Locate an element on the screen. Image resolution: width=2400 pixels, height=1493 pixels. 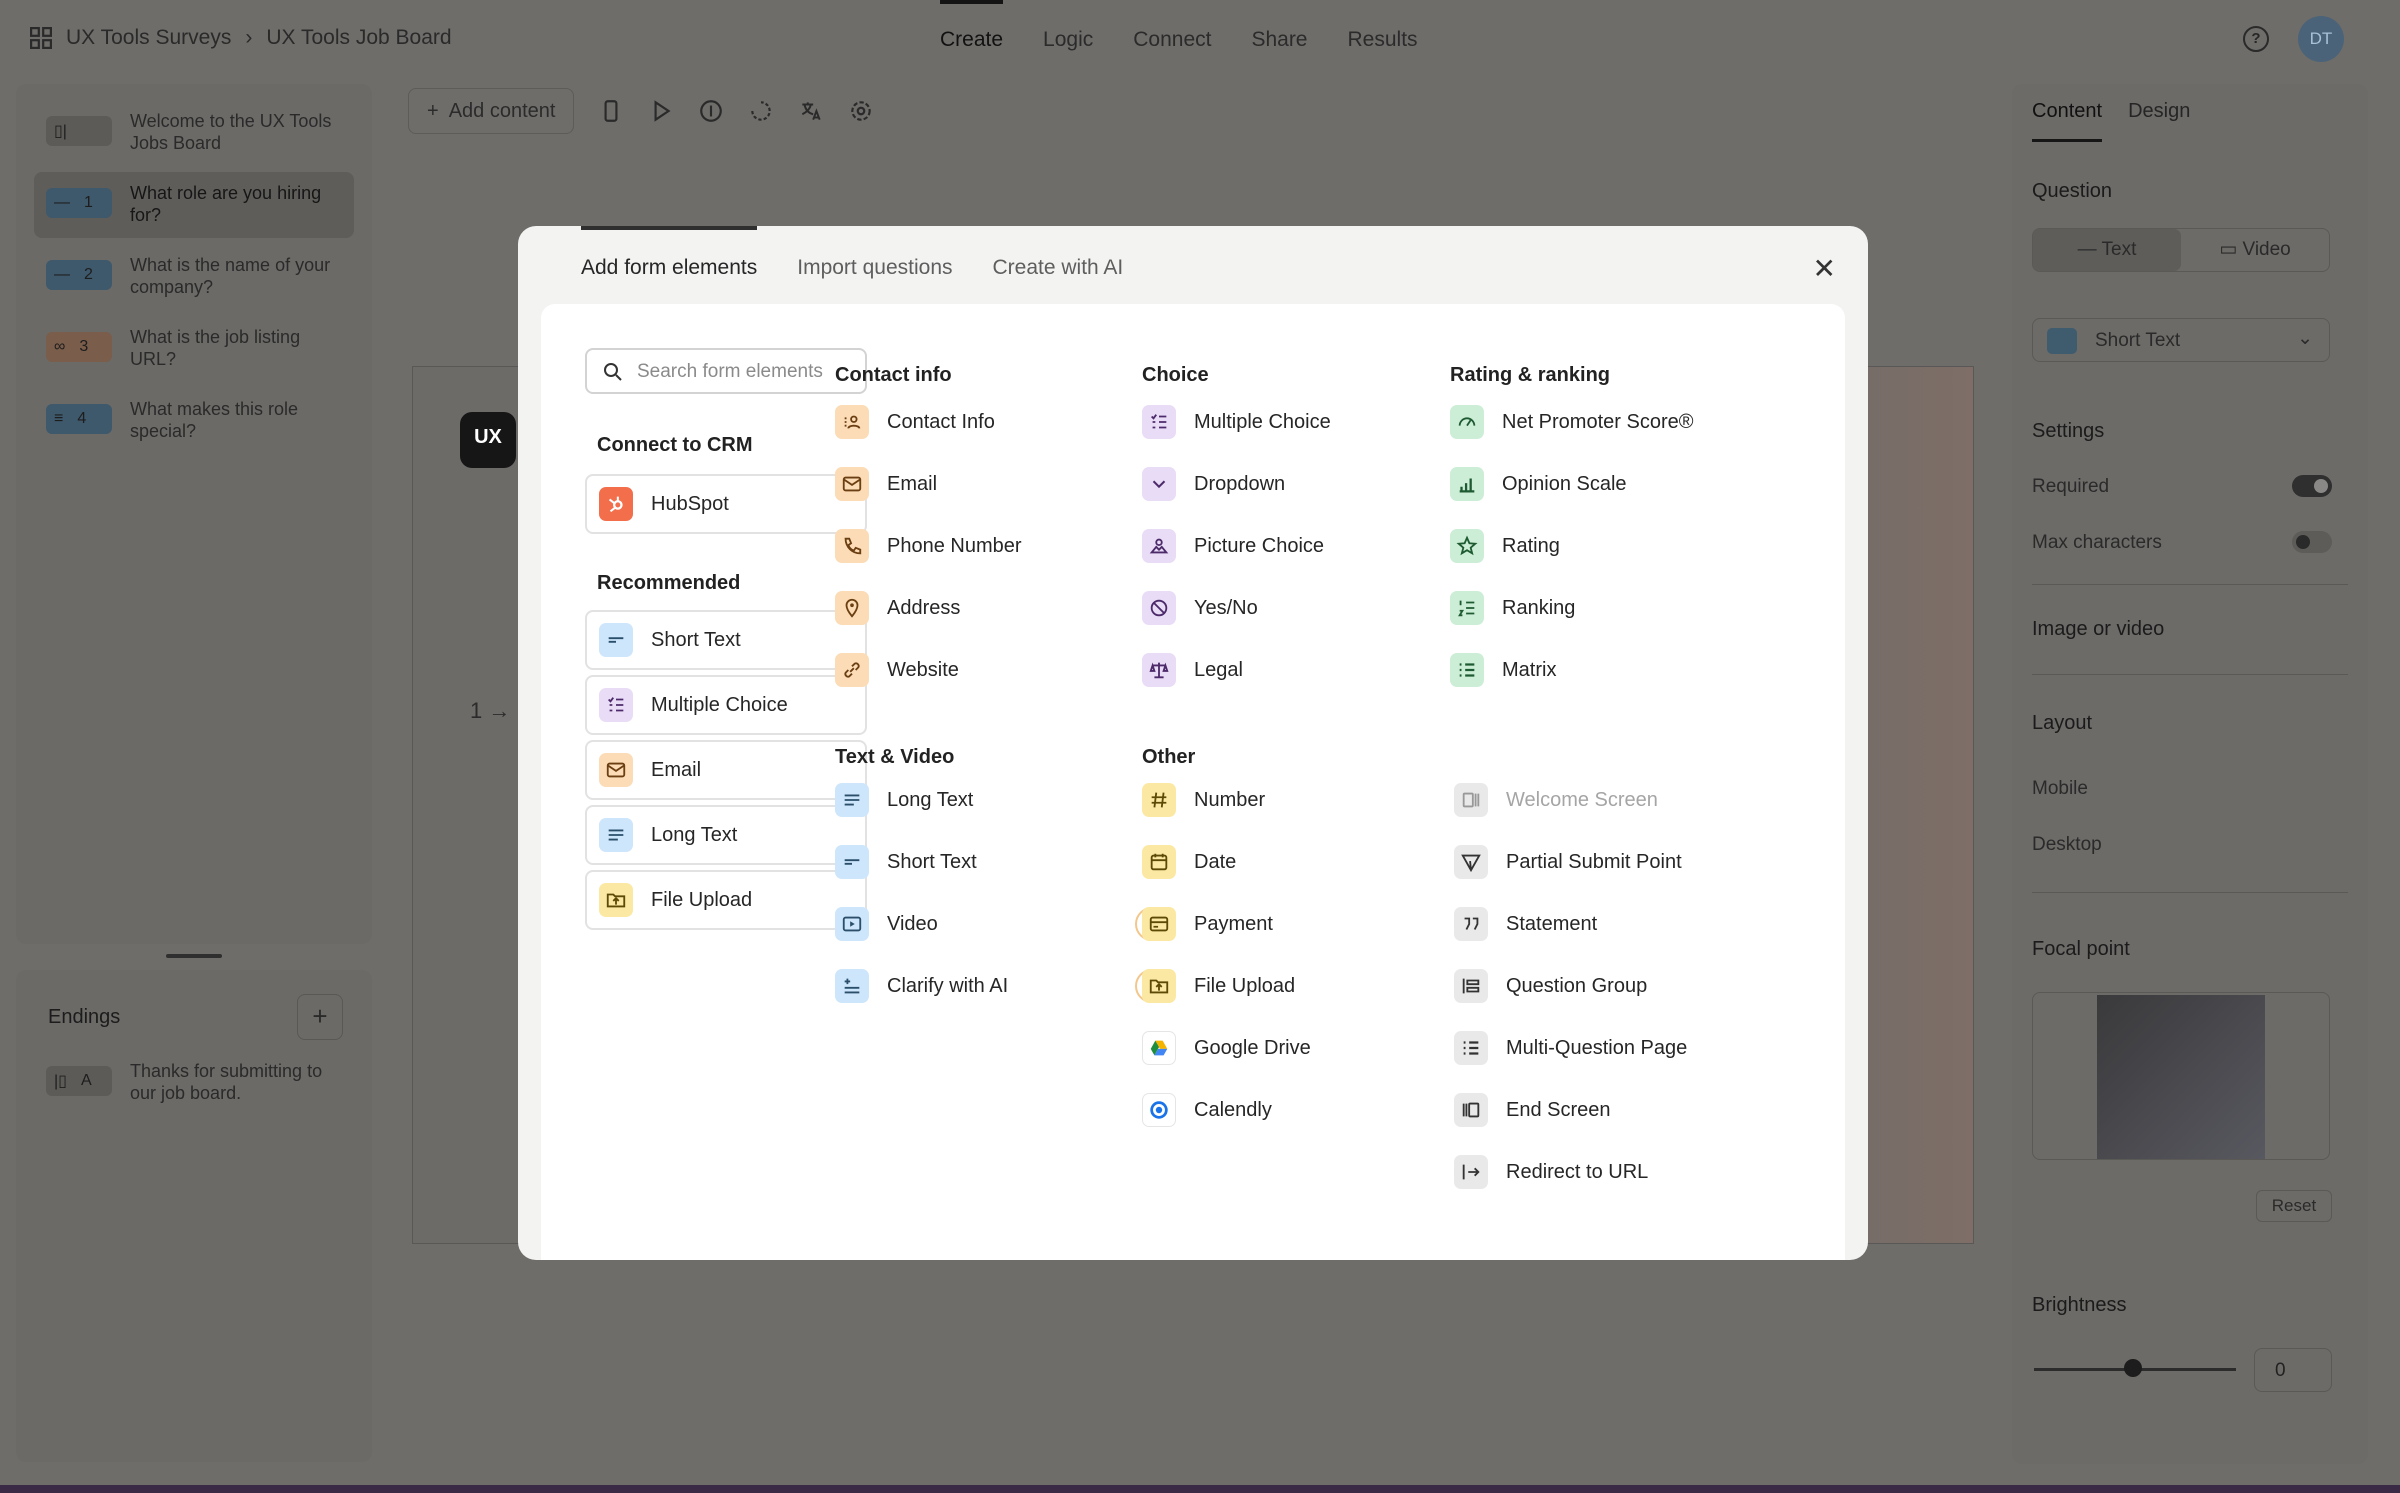
theme-icon is located at coordinates (761, 111).